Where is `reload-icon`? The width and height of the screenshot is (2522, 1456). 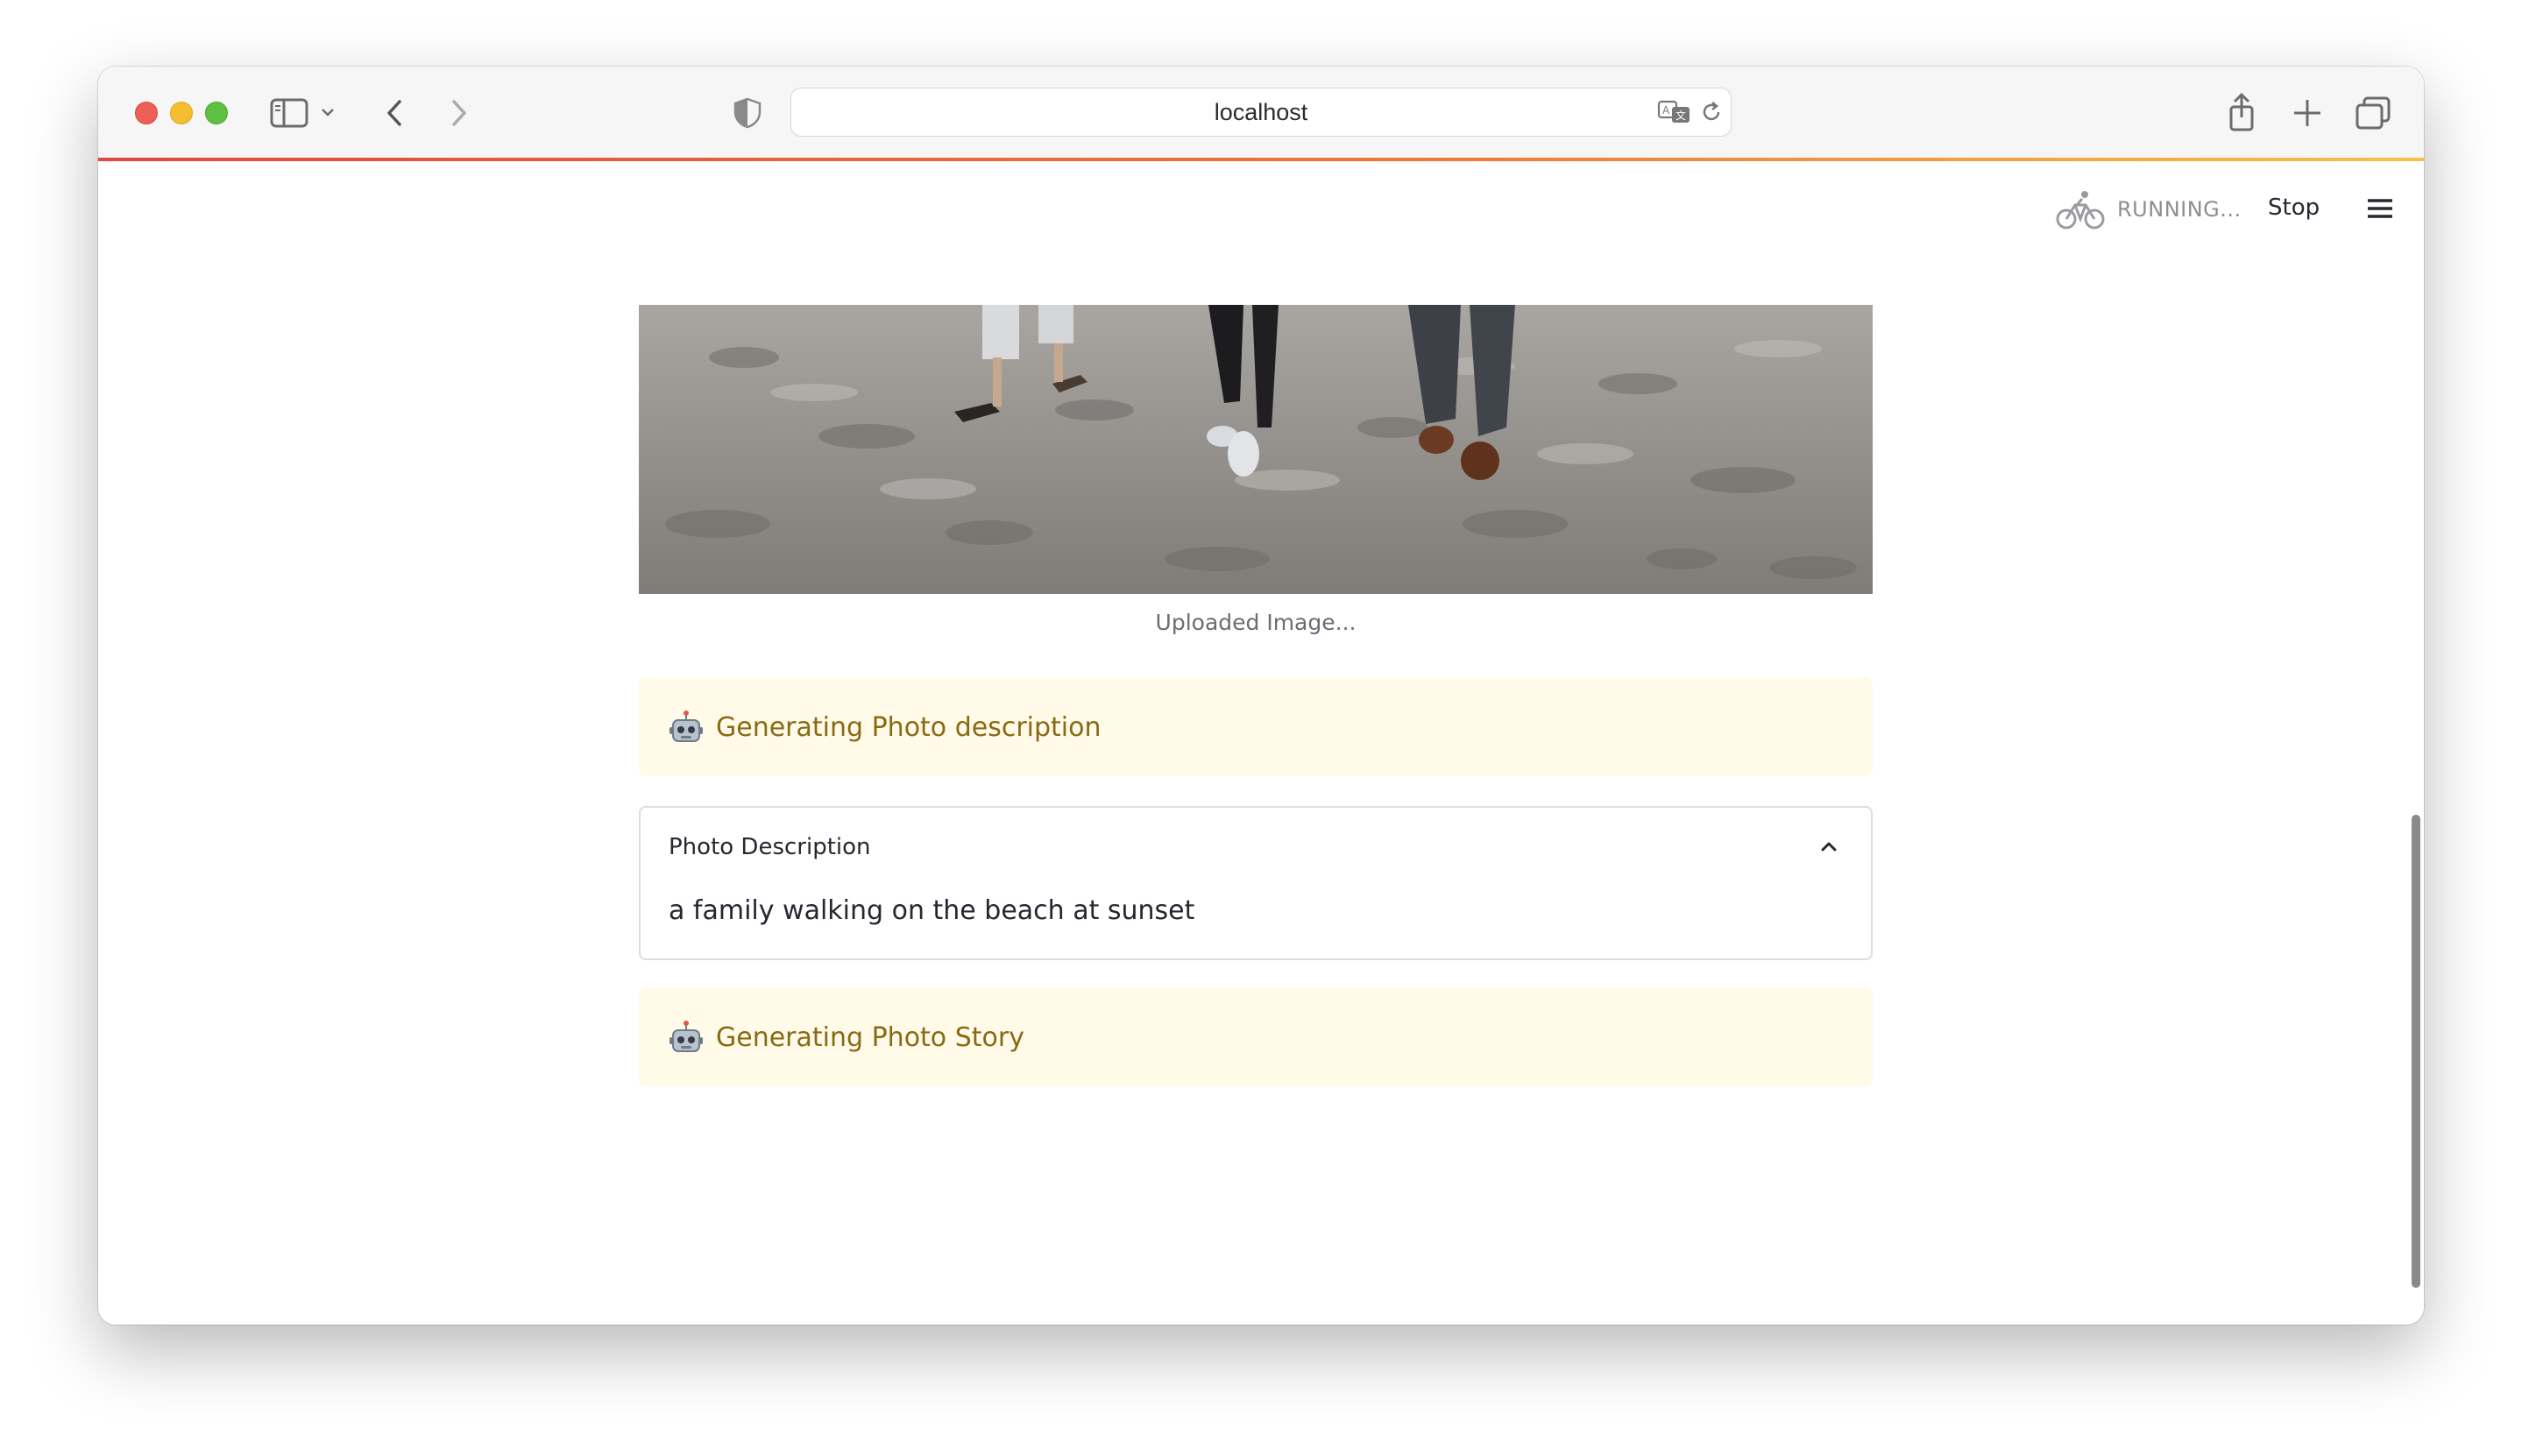 reload-icon is located at coordinates (1711, 112).